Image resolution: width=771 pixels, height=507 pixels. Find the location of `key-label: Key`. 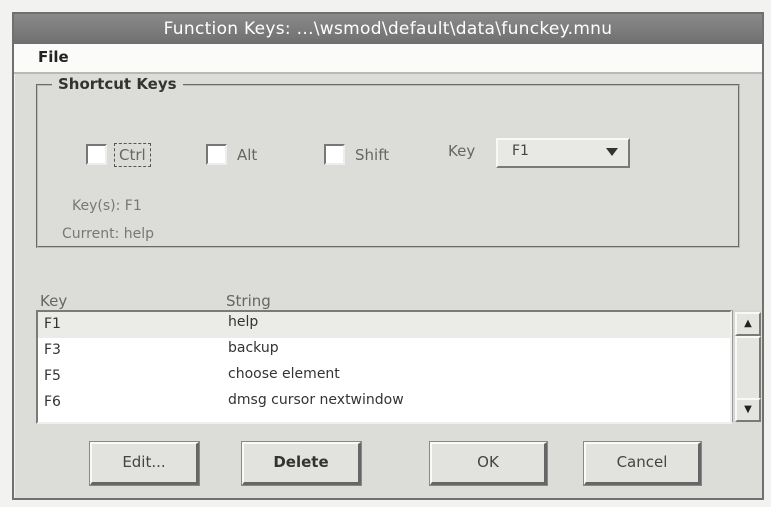

key-label: Key is located at coordinates (462, 151).